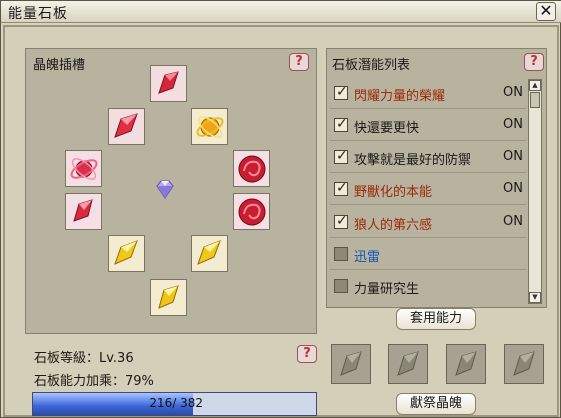 This screenshot has height=418, width=561. What do you see at coordinates (400, 96) in the screenshot?
I see `potential-label: 閃耀力量的榮耀` at bounding box center [400, 96].